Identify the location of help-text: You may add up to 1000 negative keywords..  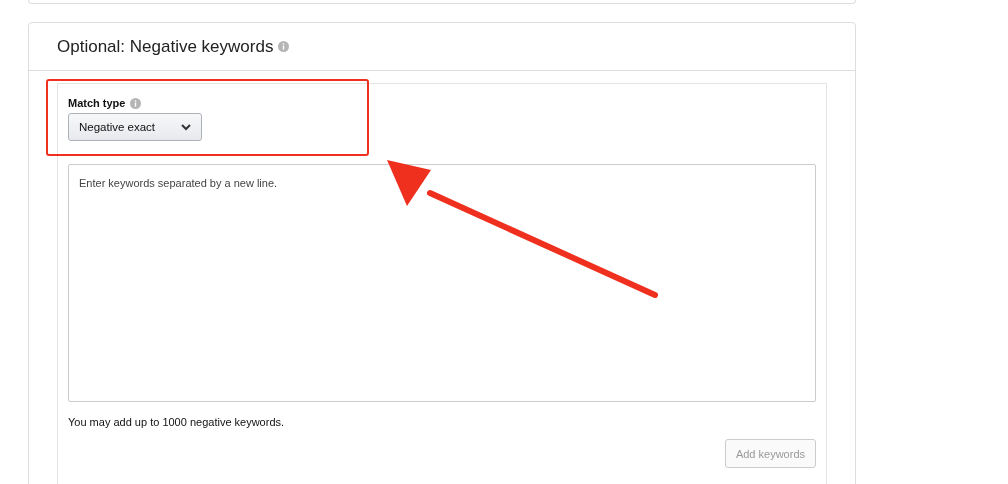
(177, 422).